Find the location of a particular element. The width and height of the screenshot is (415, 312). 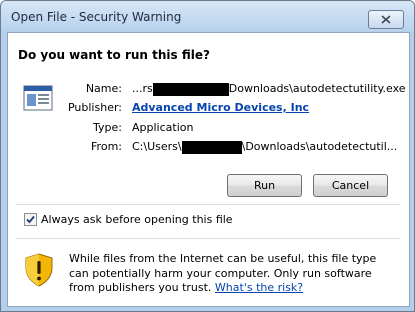

publisher-link: Advanced Micro Devices, Inc is located at coordinates (220, 107).